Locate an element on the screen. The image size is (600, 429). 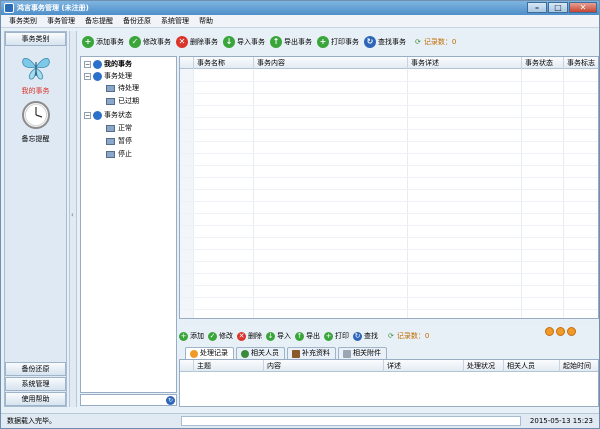
tree-node-status: − 事务状态 is located at coordinates (108, 115).